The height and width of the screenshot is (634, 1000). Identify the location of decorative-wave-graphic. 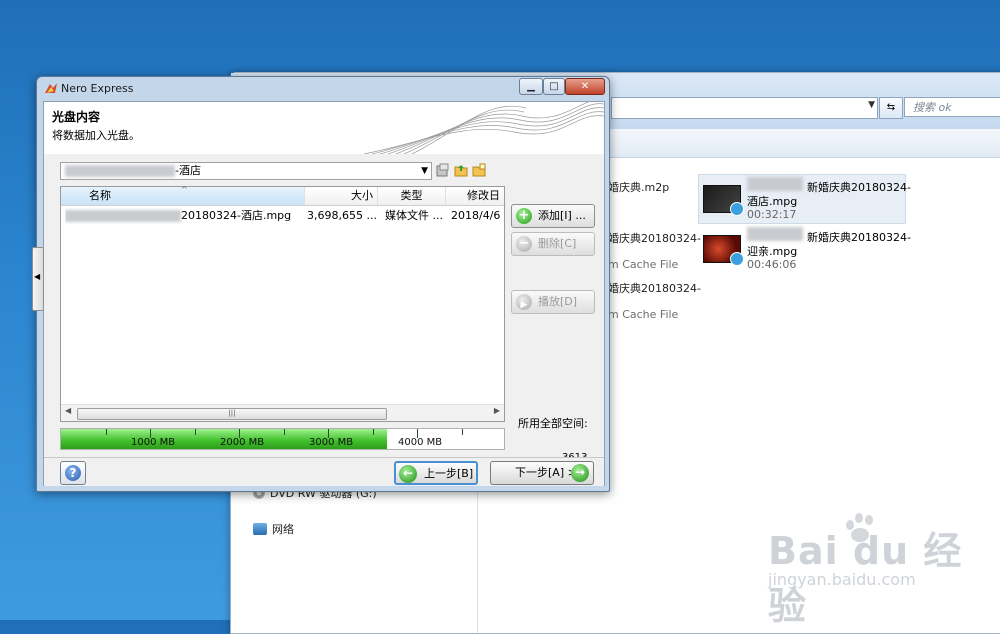
(483, 128).